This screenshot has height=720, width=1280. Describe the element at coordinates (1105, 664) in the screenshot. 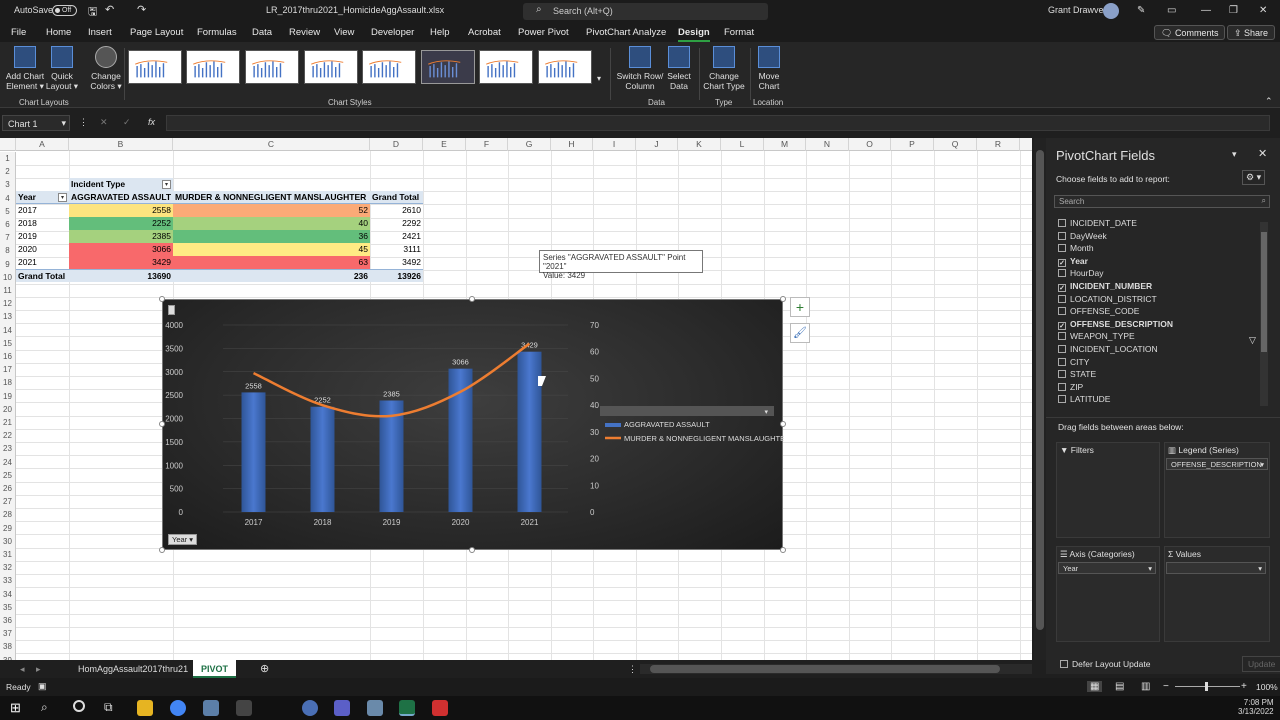

I see `defer-layout-checkbox: Defer Layout Update` at that location.